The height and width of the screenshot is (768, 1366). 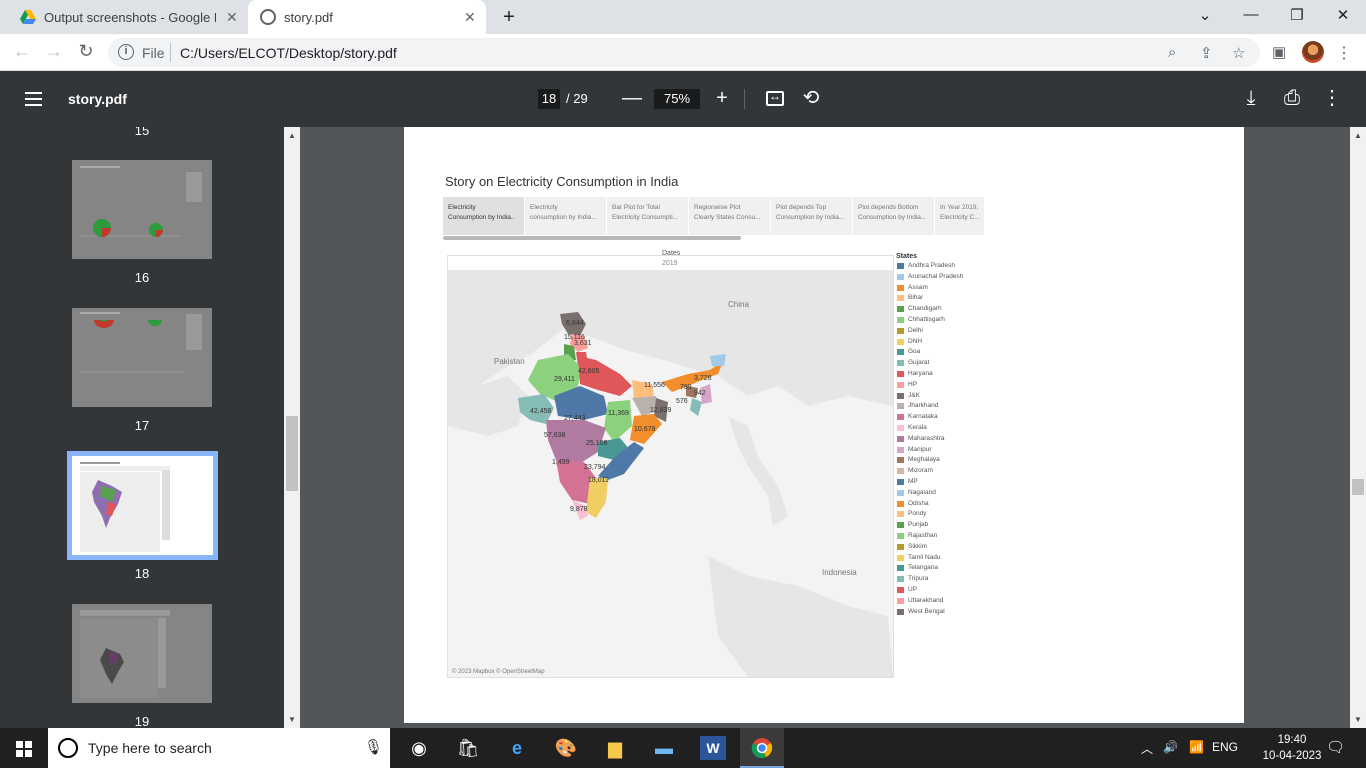 I want to click on story-point-1: Electricity Consumption by India.., so click(x=484, y=216).